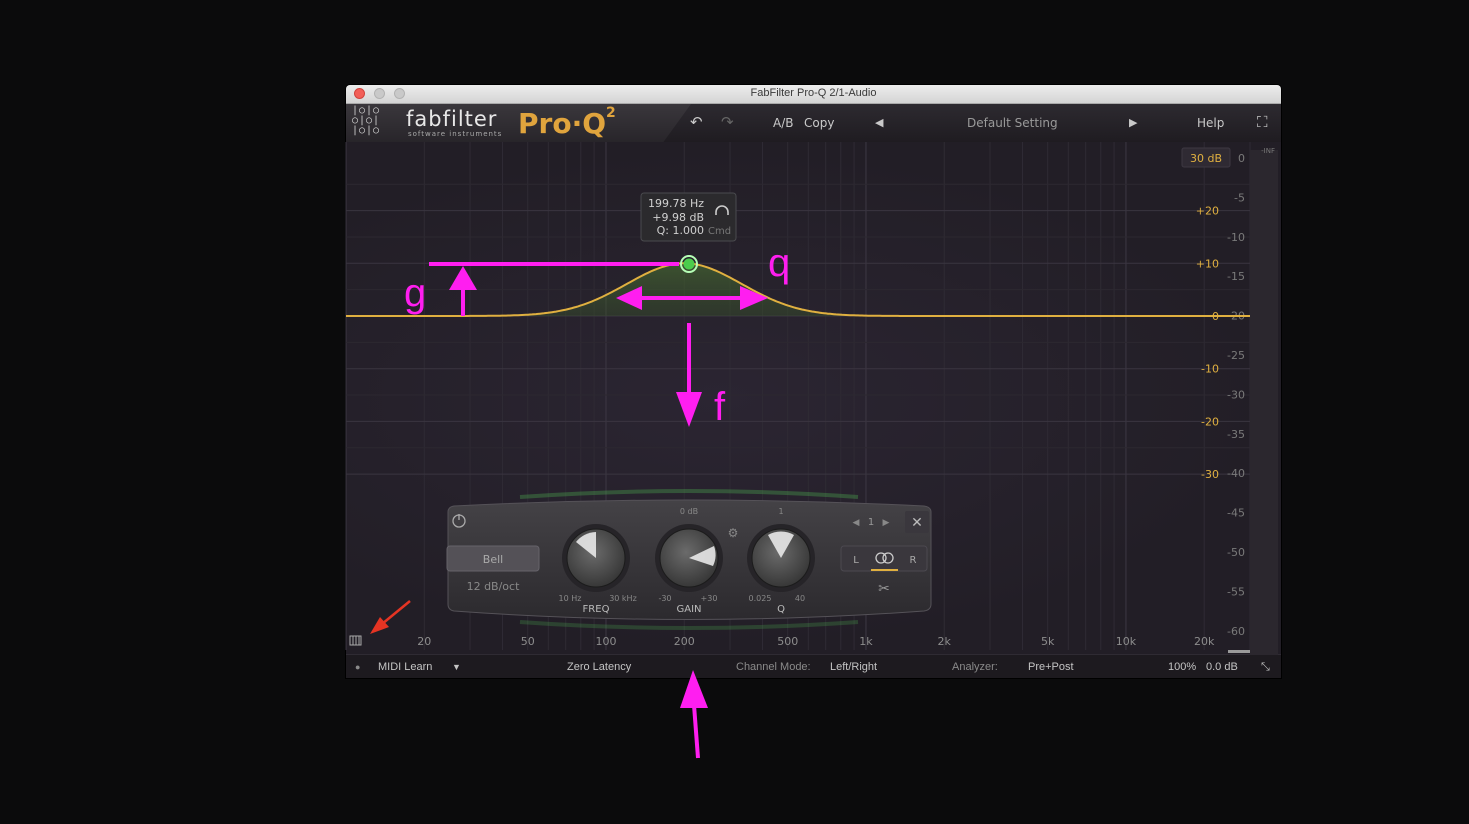  What do you see at coordinates (1236, 591) in the screenshot?
I see `analyzer-scale-label: -55` at bounding box center [1236, 591].